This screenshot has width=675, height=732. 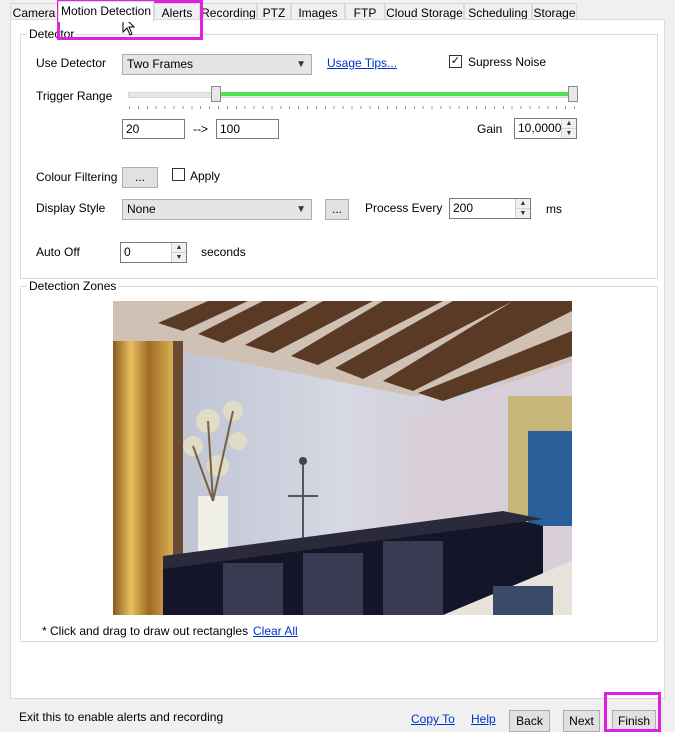 I want to click on gain-stepper: 10,00000 ▲ ▼, so click(x=545, y=128).